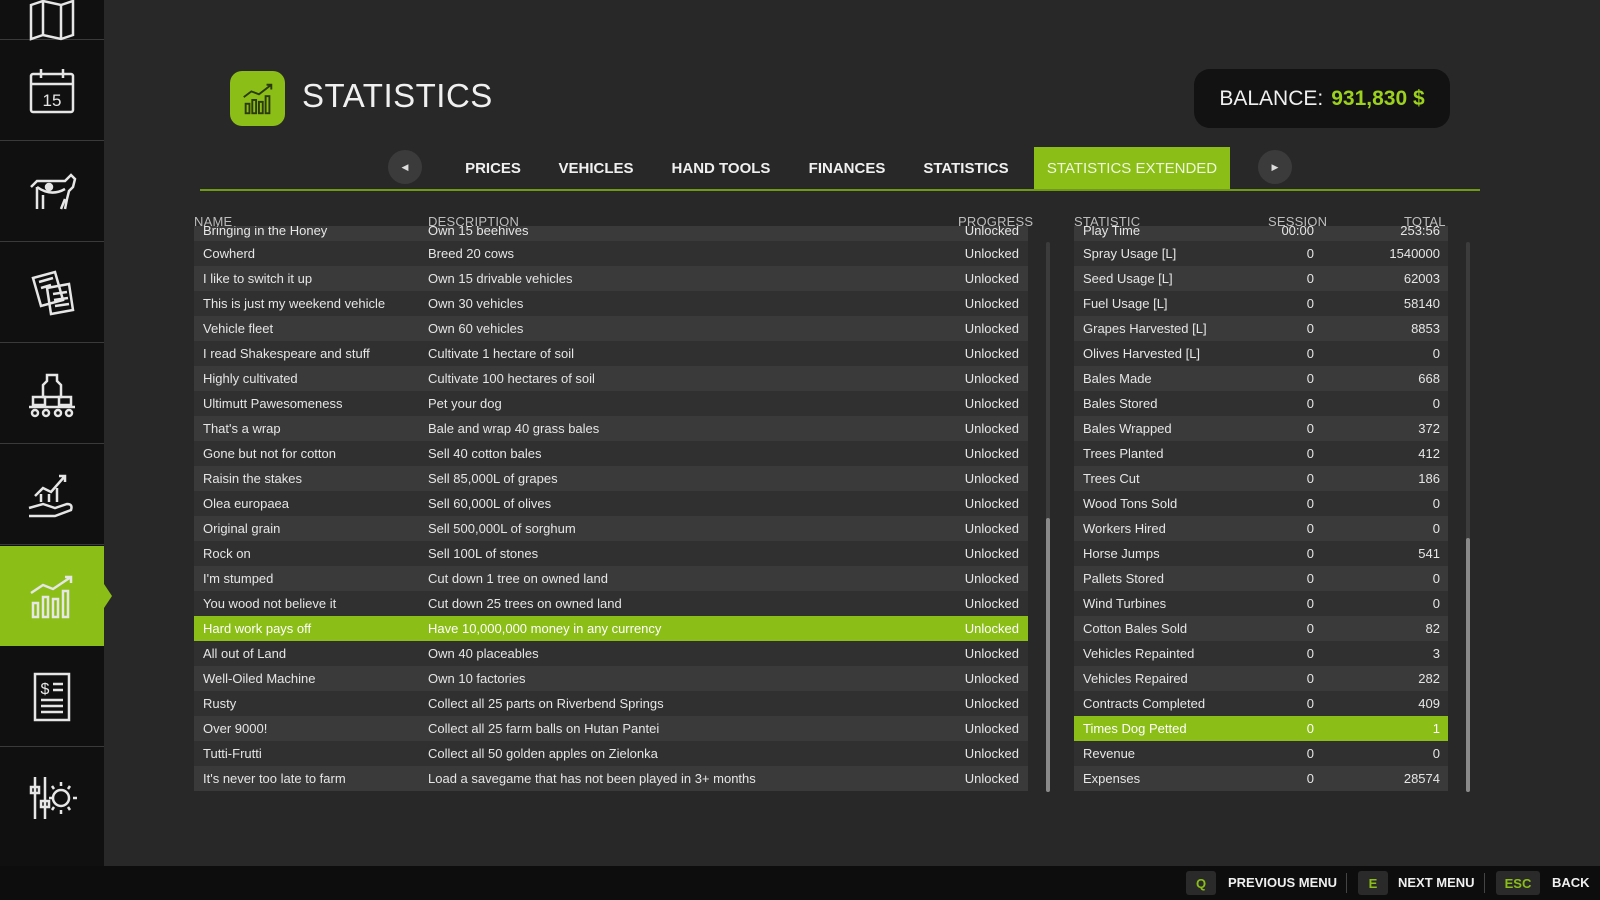 This screenshot has height=900, width=1600. I want to click on tab-vehicles: VEHICLES, so click(596, 168).